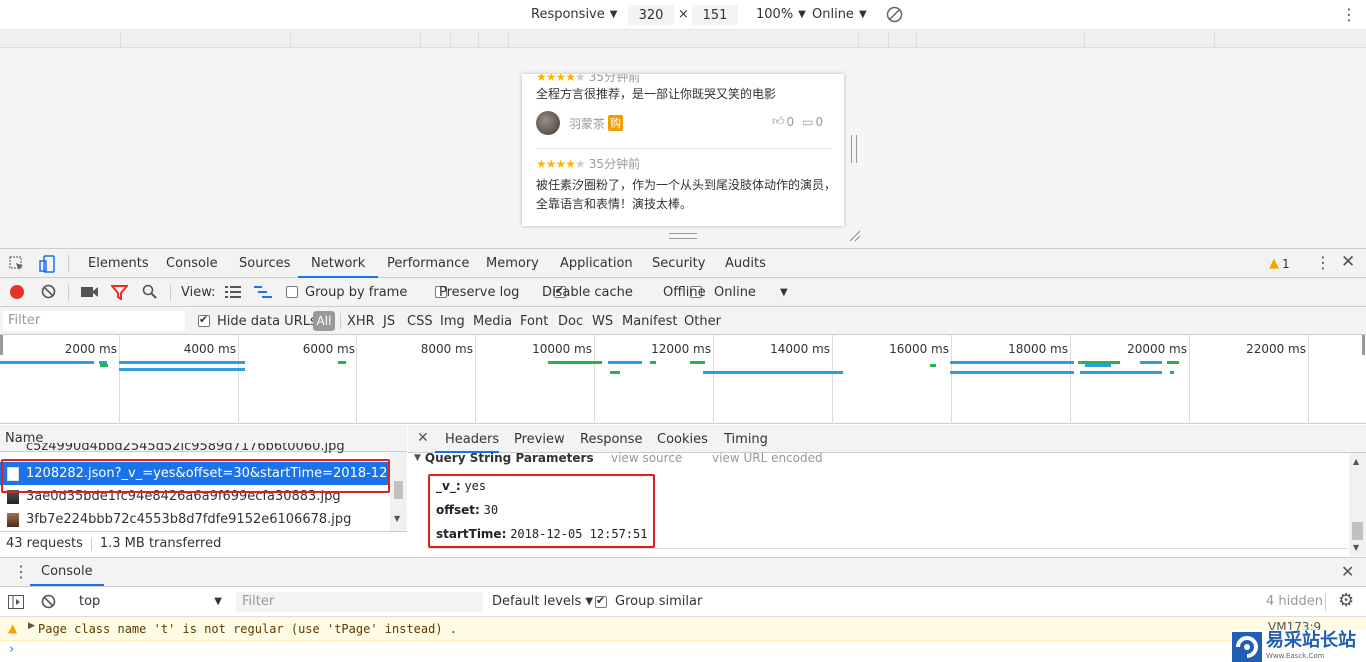 The width and height of the screenshot is (1366, 662). What do you see at coordinates (420, 321) in the screenshot?
I see `filter-type-css: CSS` at bounding box center [420, 321].